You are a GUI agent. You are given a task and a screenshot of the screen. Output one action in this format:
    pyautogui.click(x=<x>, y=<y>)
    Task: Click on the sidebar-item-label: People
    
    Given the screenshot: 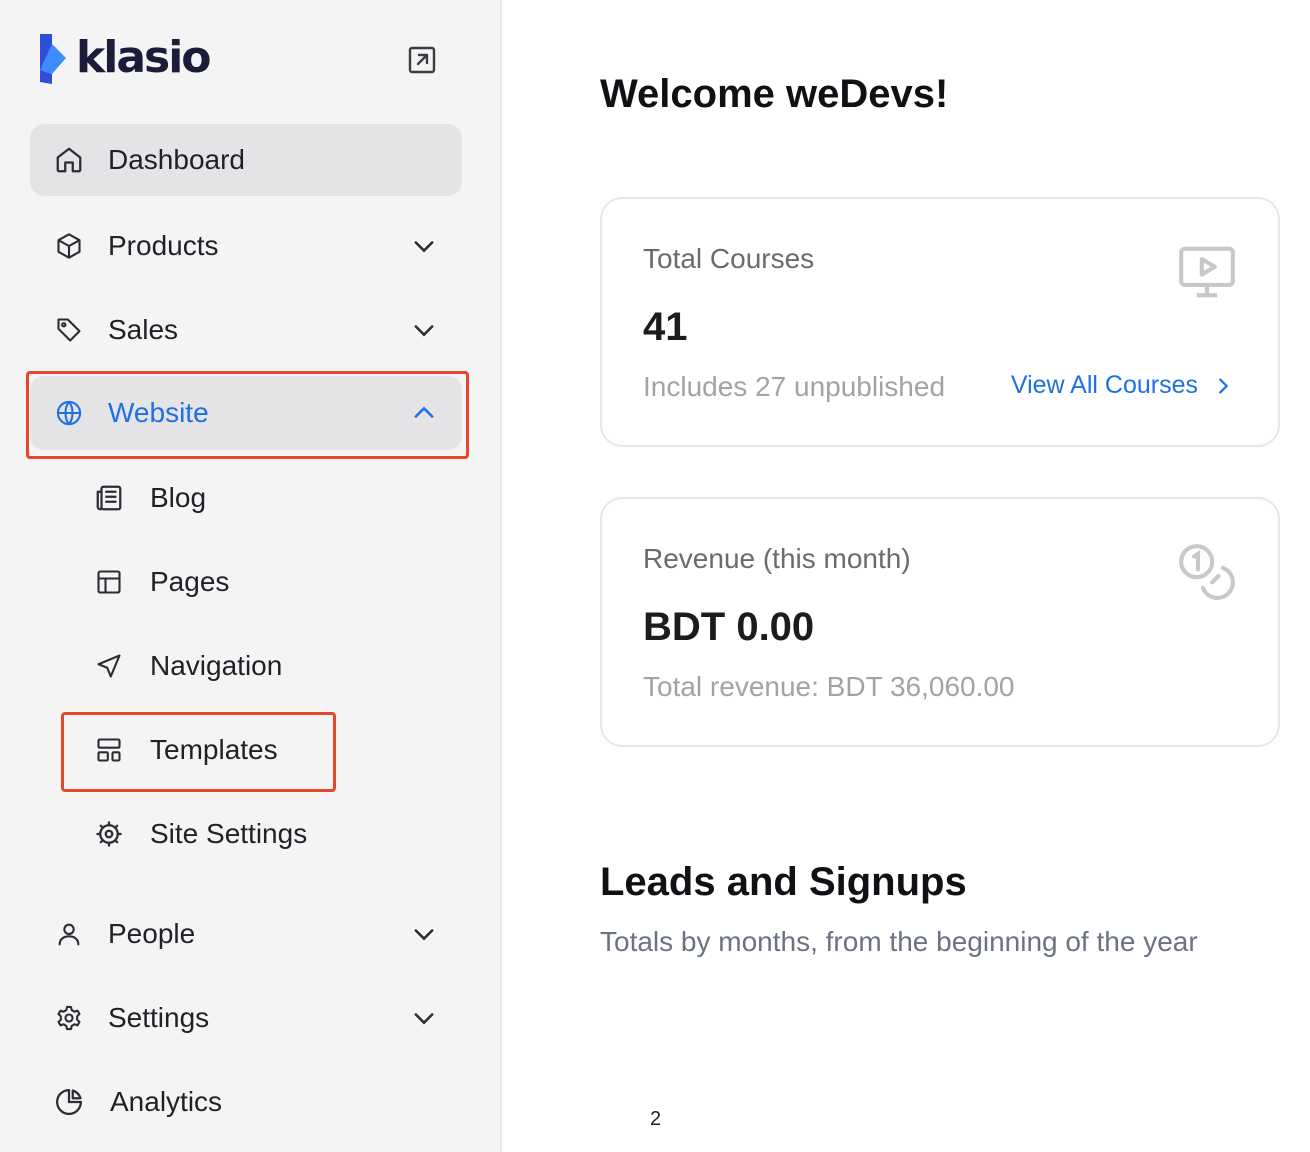 What is the action you would take?
    pyautogui.click(x=152, y=933)
    